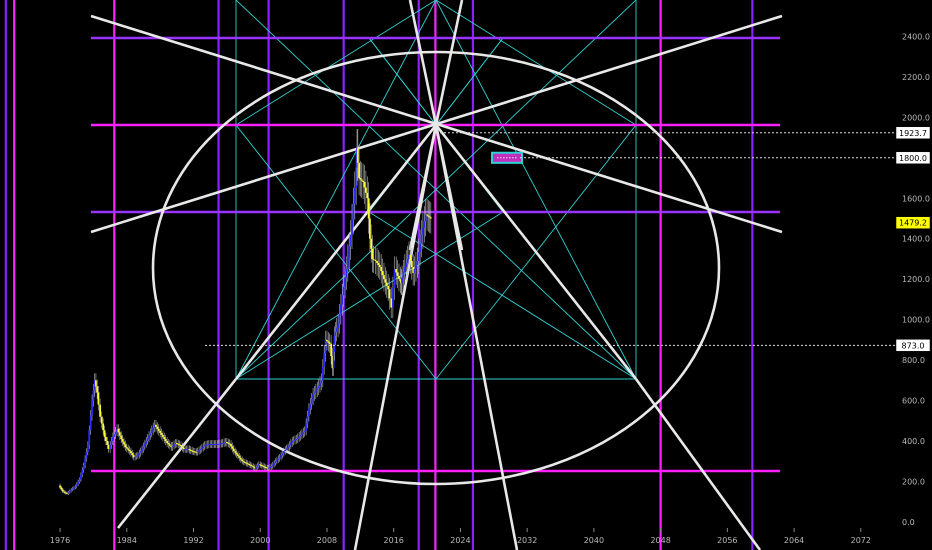  Describe the element at coordinates (127, 540) in the screenshot. I see `x-tick-label: 1984` at that location.